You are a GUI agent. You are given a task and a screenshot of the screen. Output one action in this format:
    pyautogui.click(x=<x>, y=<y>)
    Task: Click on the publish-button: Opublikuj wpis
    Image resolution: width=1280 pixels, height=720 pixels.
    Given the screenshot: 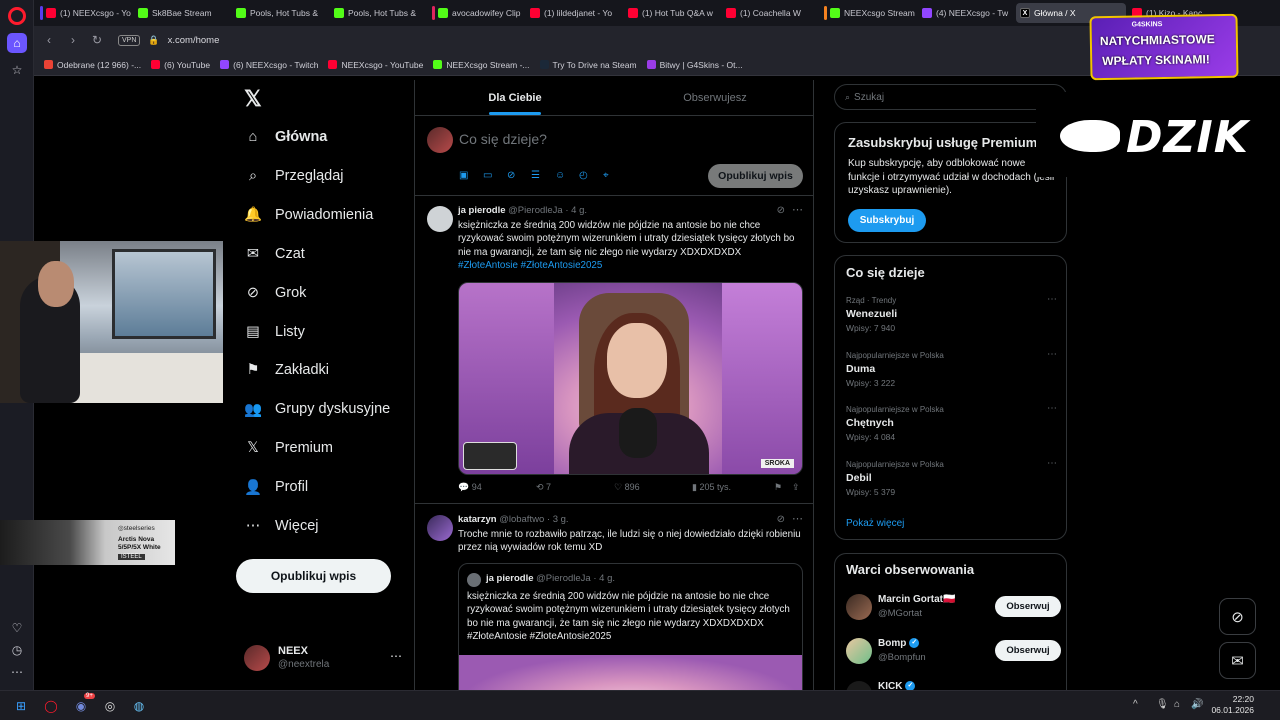 What is the action you would take?
    pyautogui.click(x=755, y=176)
    